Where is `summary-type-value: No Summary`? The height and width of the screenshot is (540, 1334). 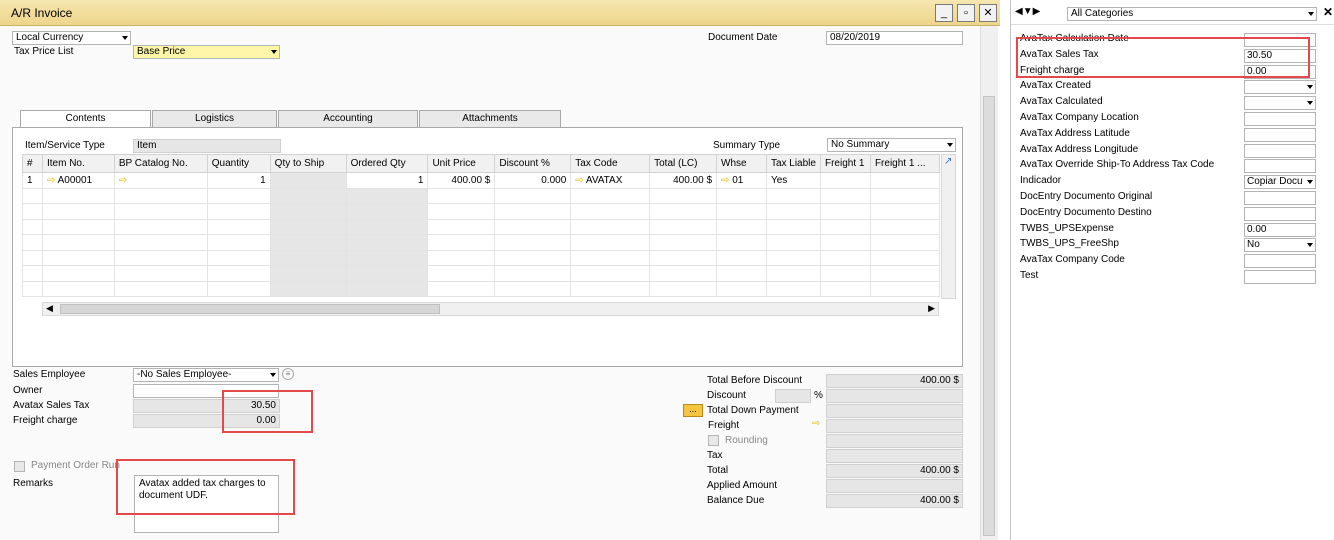
summary-type-value: No Summary is located at coordinates (860, 144).